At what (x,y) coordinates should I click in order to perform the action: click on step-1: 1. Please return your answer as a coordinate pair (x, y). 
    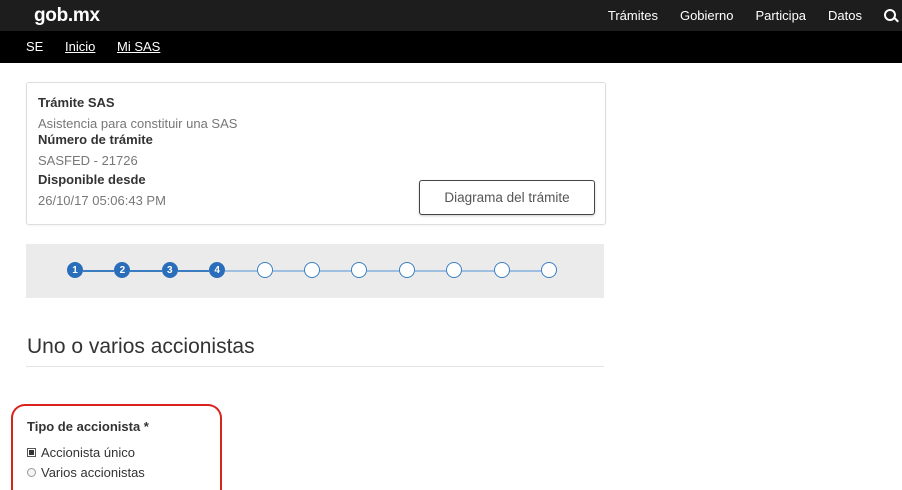
    Looking at the image, I should click on (75, 270).